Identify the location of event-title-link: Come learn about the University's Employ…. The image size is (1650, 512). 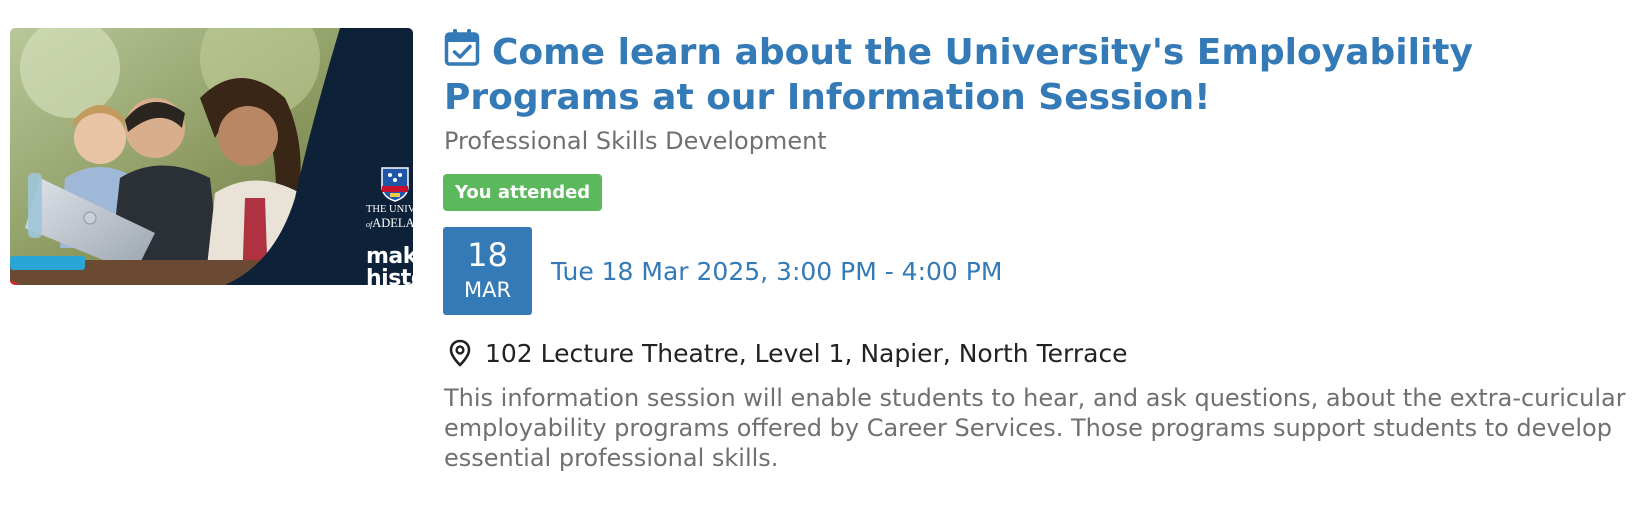
(958, 75).